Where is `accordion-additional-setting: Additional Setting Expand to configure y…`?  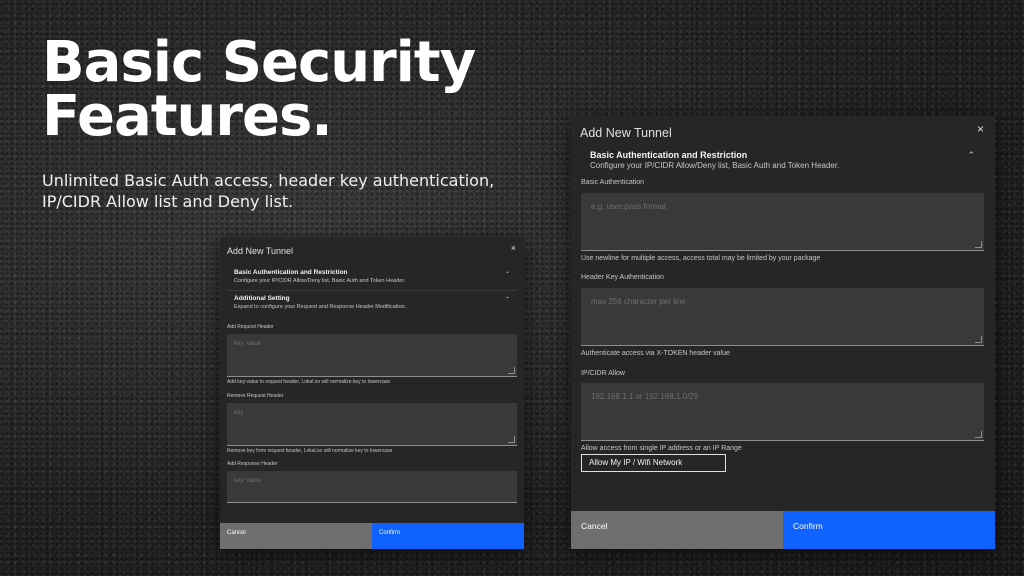 accordion-additional-setting: Additional Setting Expand to configure y… is located at coordinates (320, 302).